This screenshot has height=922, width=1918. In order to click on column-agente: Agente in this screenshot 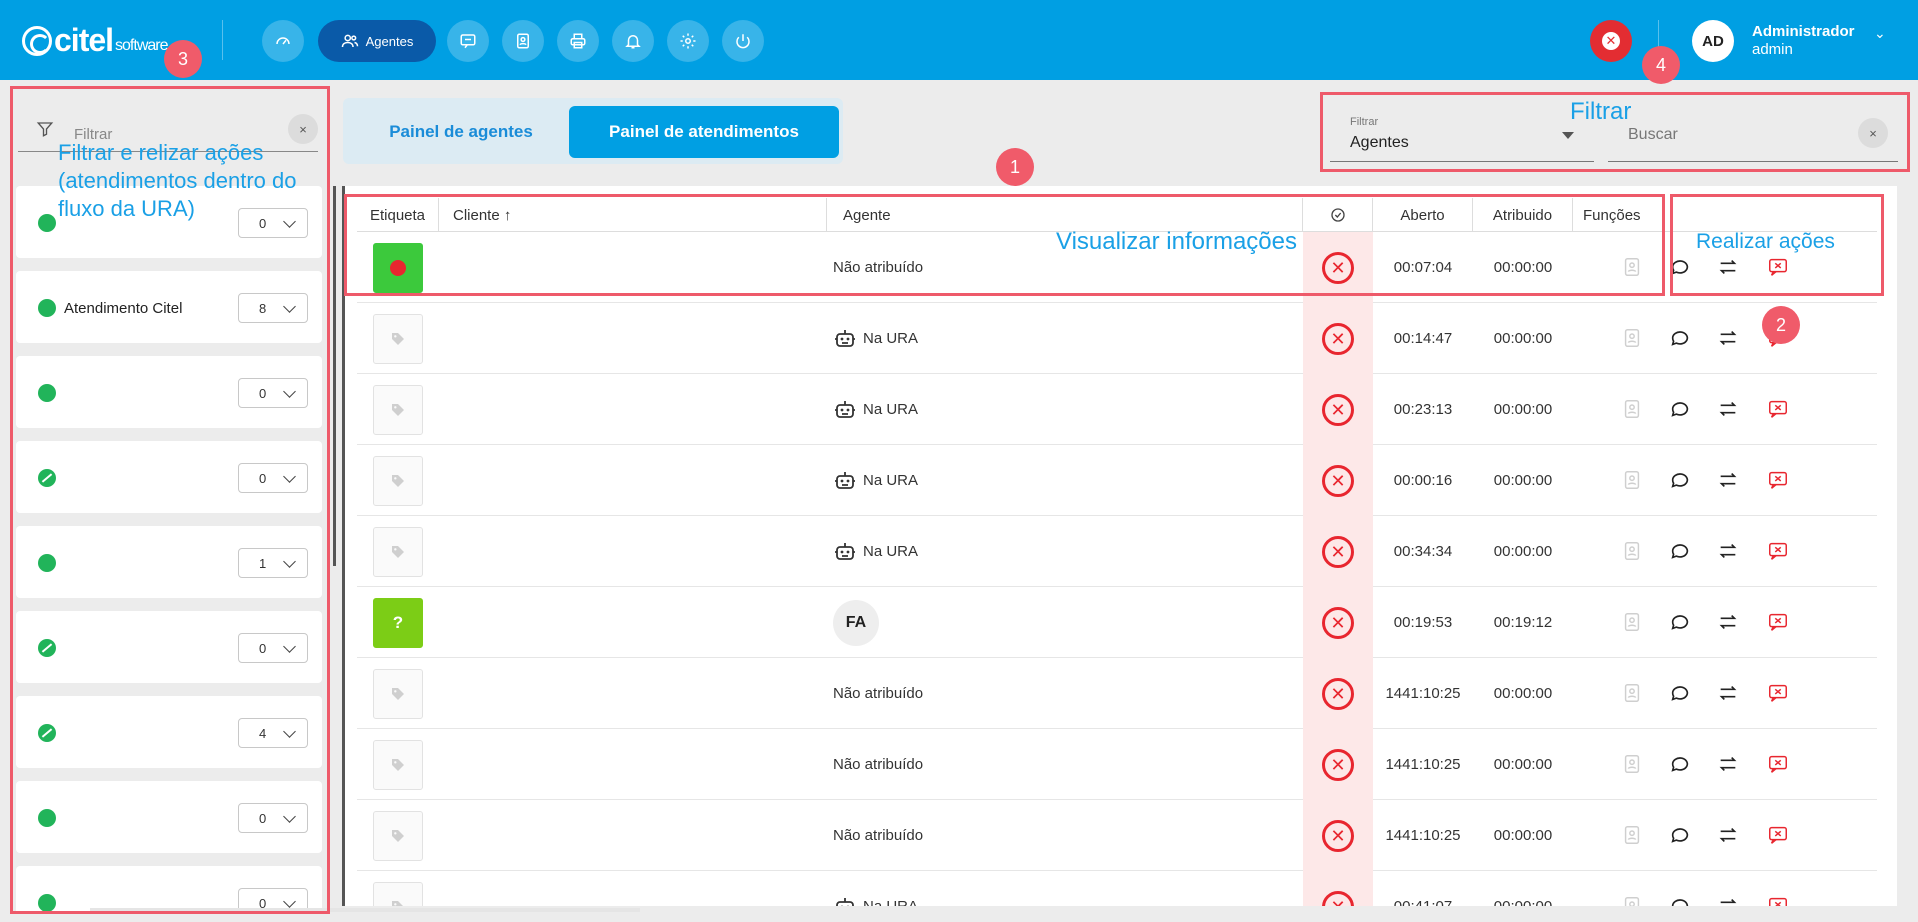, I will do `click(1065, 215)`.